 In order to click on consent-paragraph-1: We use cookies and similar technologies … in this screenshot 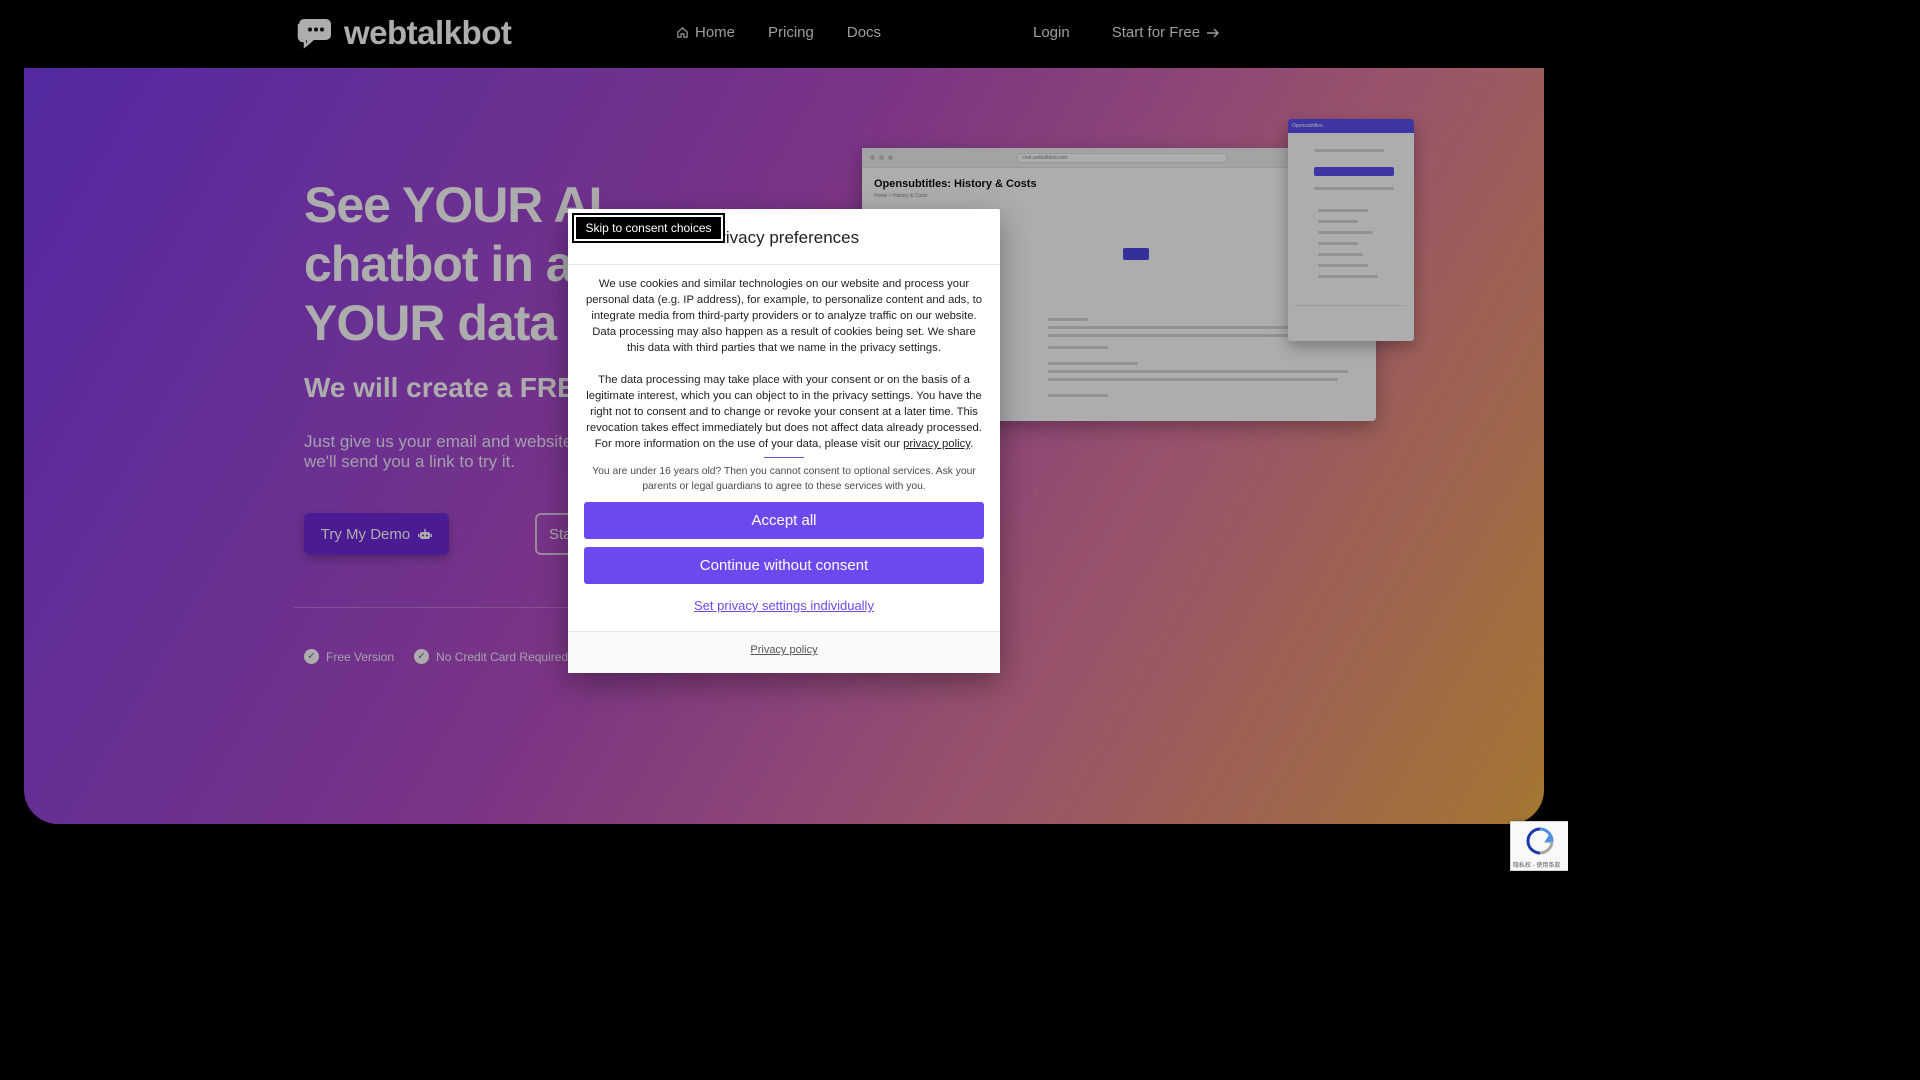, I will do `click(784, 316)`.